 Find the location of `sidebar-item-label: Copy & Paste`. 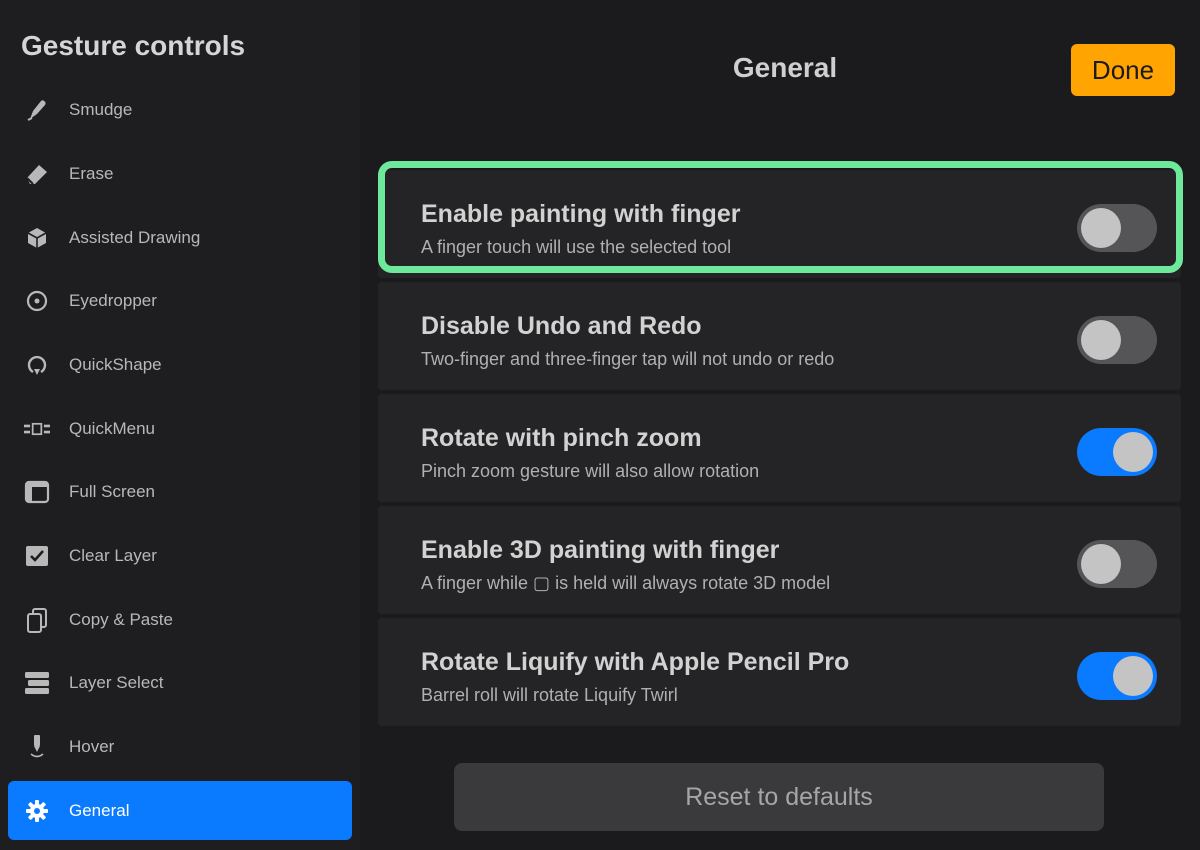

sidebar-item-label: Copy & Paste is located at coordinates (121, 619).